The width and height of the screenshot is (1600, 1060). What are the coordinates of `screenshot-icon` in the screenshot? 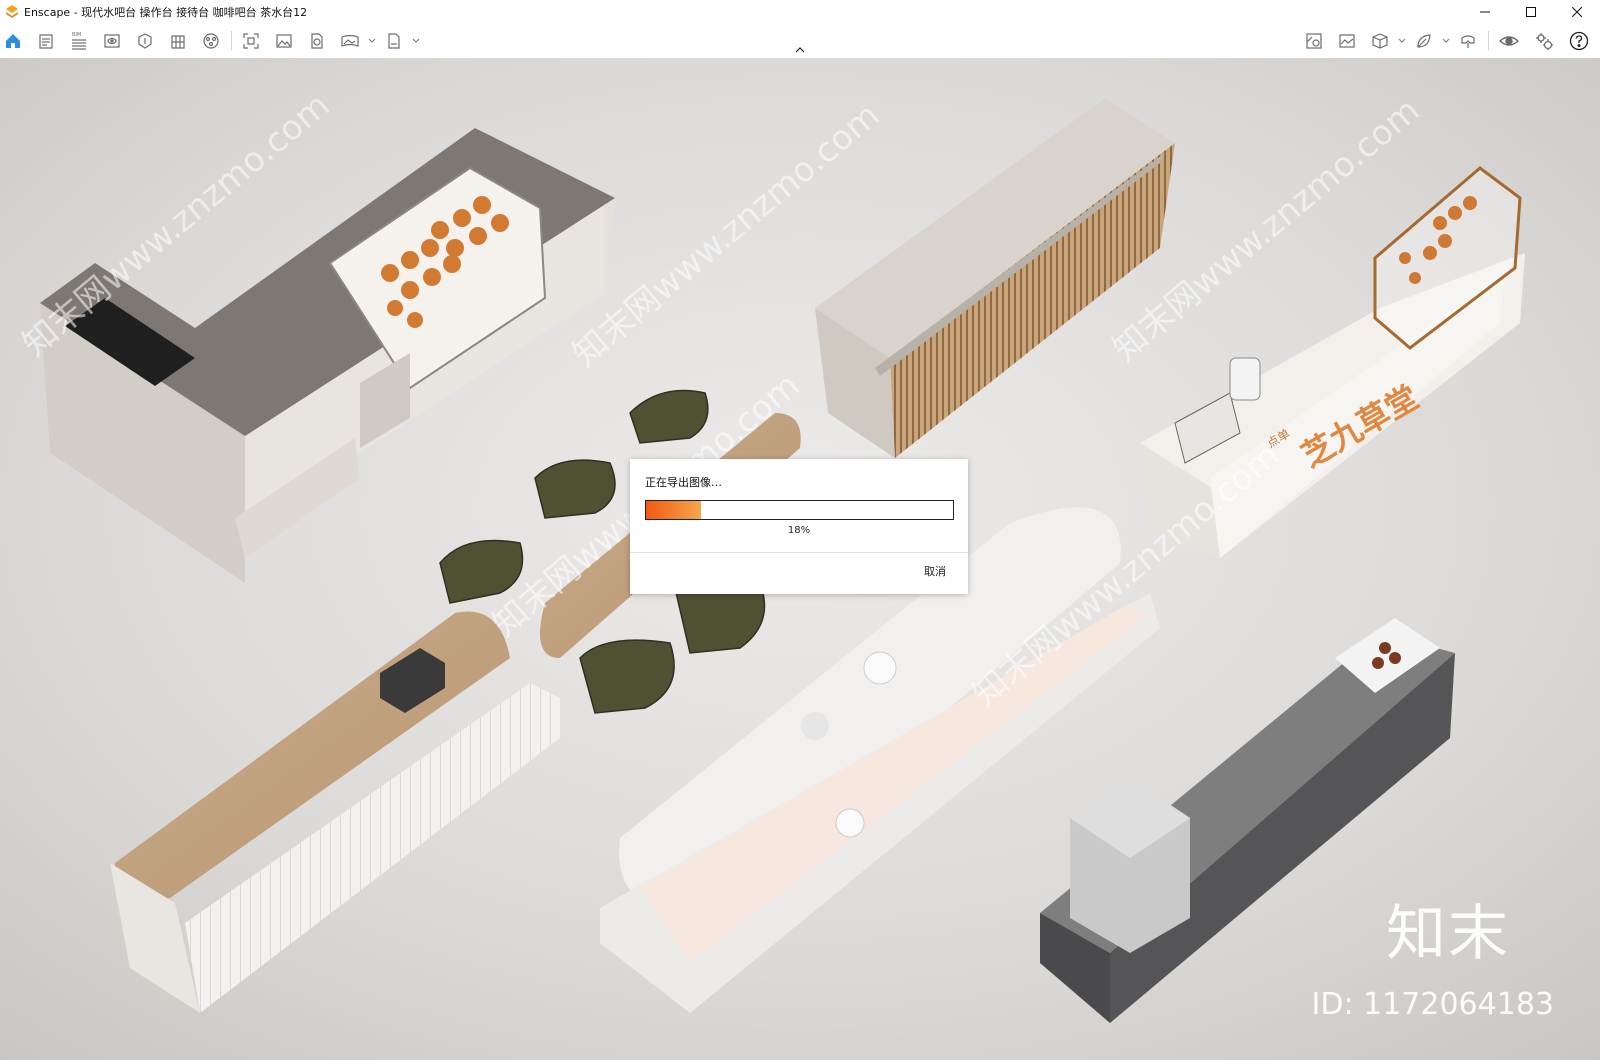 It's located at (251, 41).